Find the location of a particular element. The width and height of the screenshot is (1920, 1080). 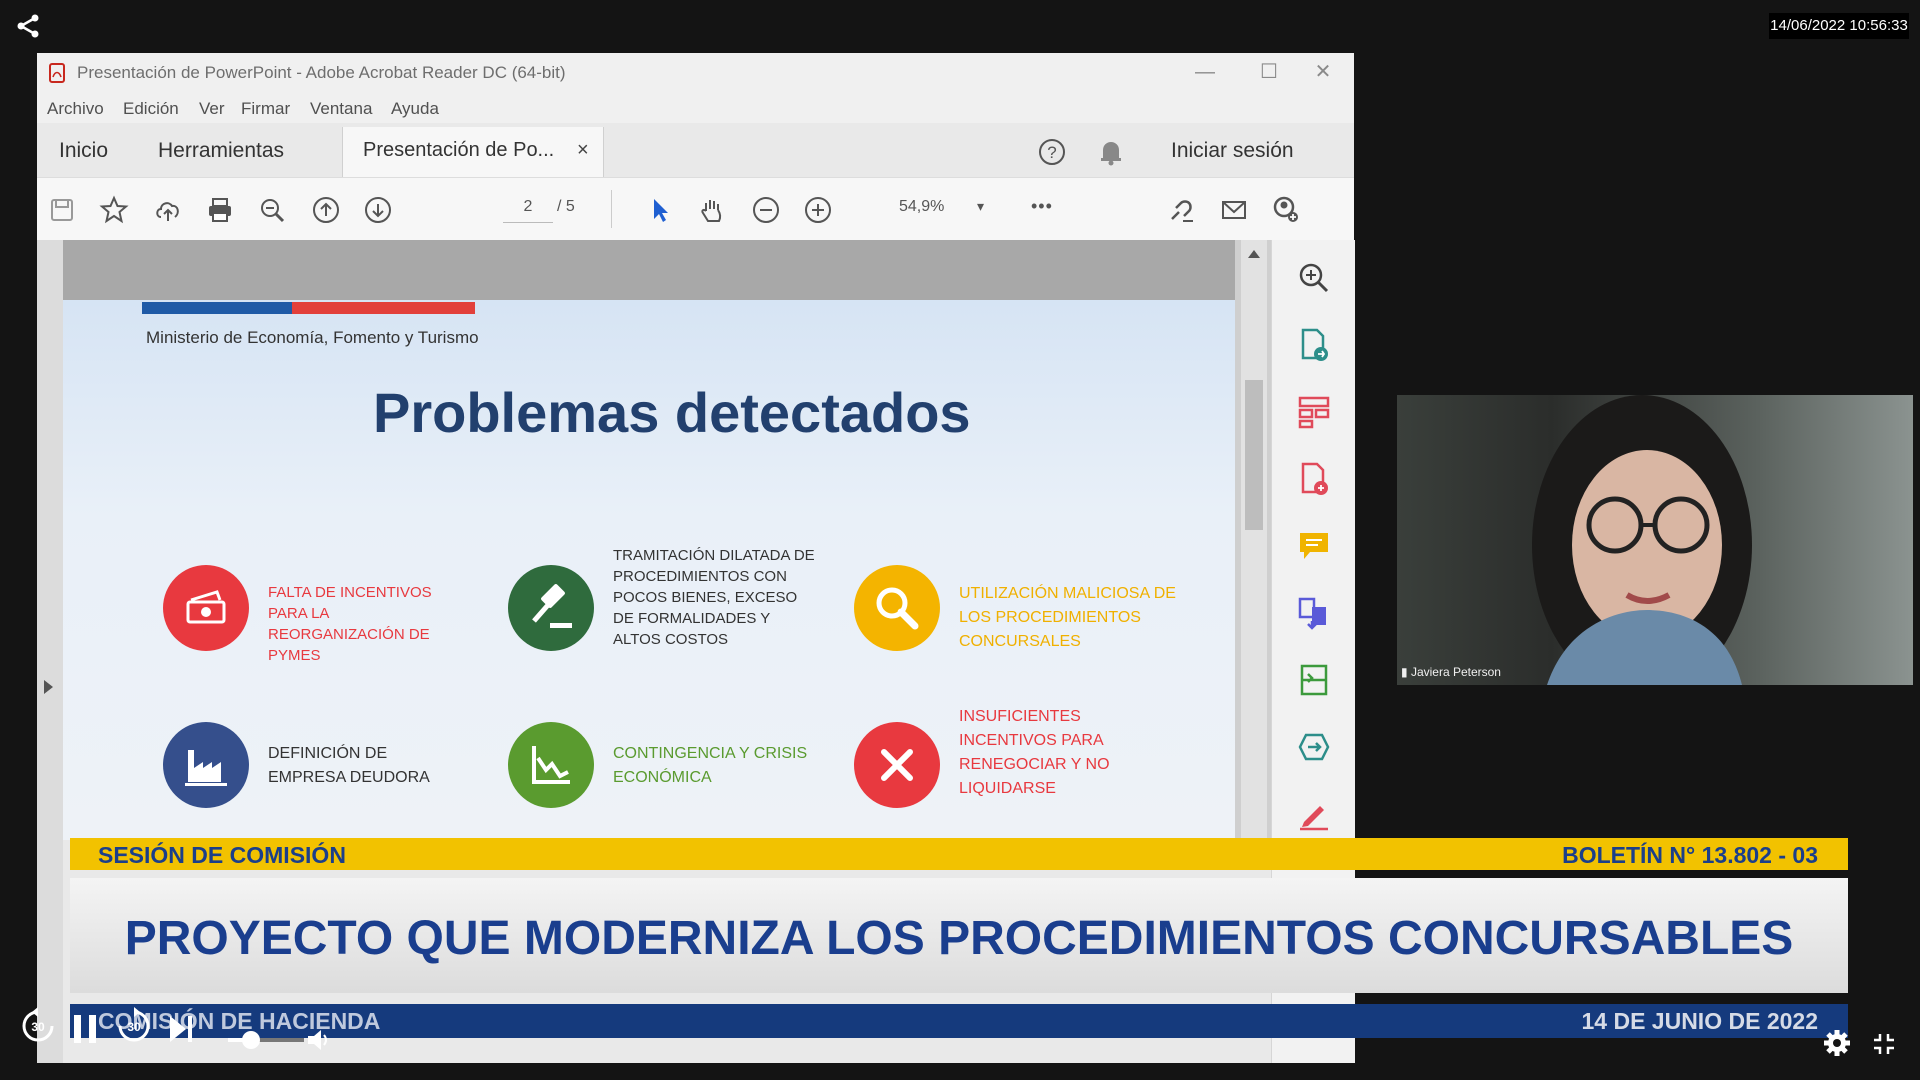

send-for-review-icon is located at coordinates (1314, 747).